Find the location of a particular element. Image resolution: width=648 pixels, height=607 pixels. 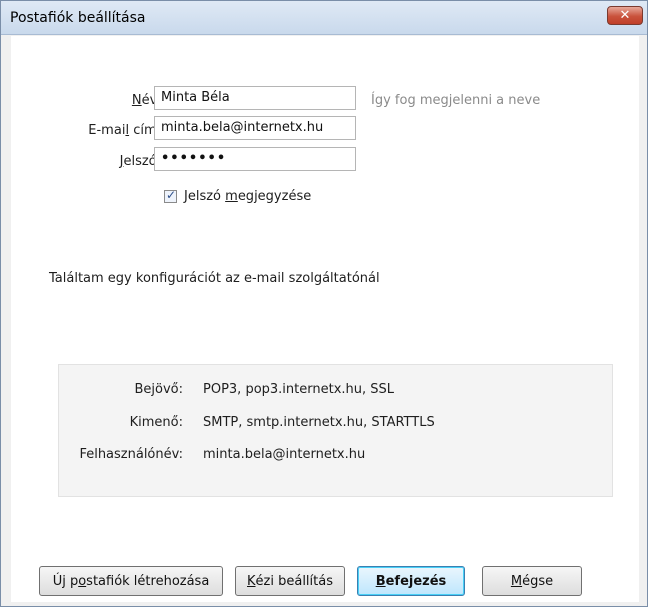

new-account-button: Új p o stafiók létrehozása is located at coordinates (131, 581).